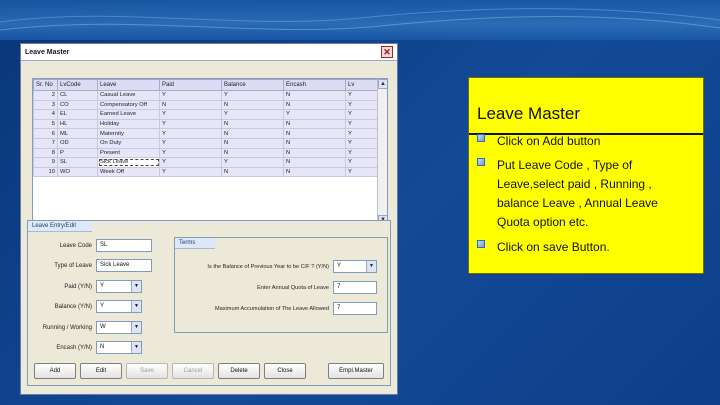 The height and width of the screenshot is (405, 720). Describe the element at coordinates (47, 52) in the screenshot. I see `window-title: Leave Master` at that location.